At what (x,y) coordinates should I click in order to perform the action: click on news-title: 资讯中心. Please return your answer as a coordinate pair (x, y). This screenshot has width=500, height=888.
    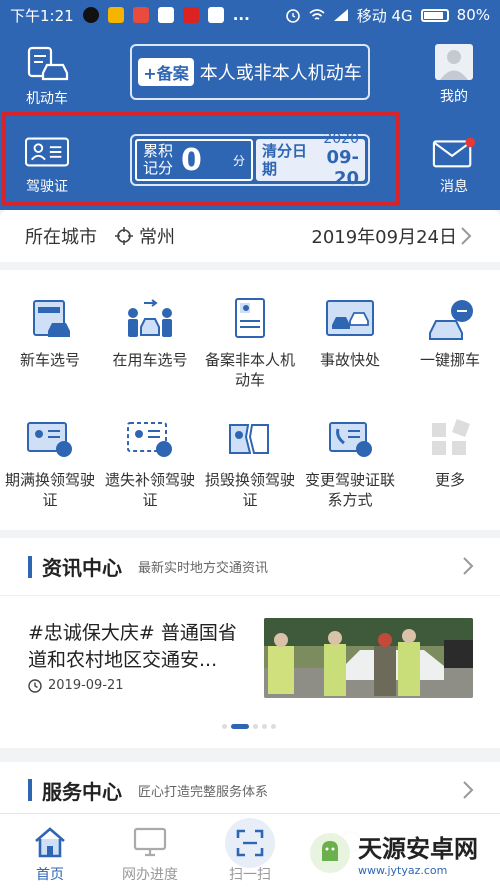
    Looking at the image, I should click on (82, 568).